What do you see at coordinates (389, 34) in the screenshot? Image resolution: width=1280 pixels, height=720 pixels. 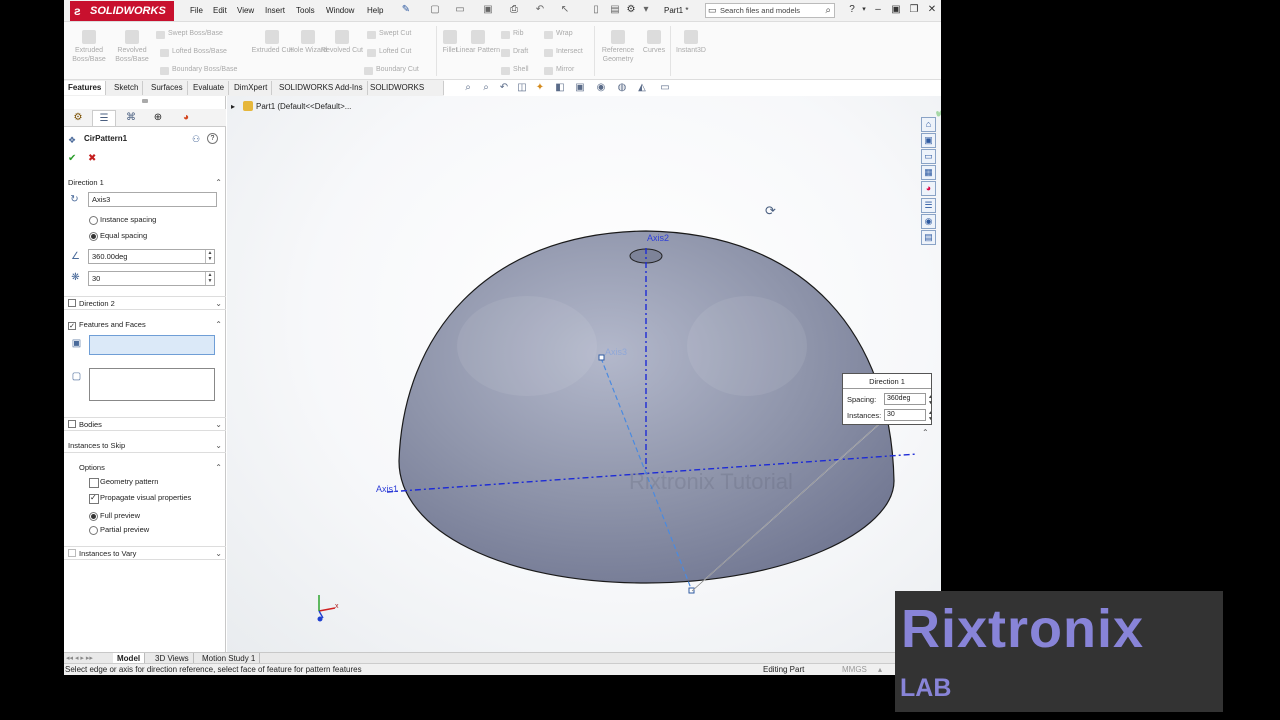 I see `swept-cut-button: Swept Cut` at bounding box center [389, 34].